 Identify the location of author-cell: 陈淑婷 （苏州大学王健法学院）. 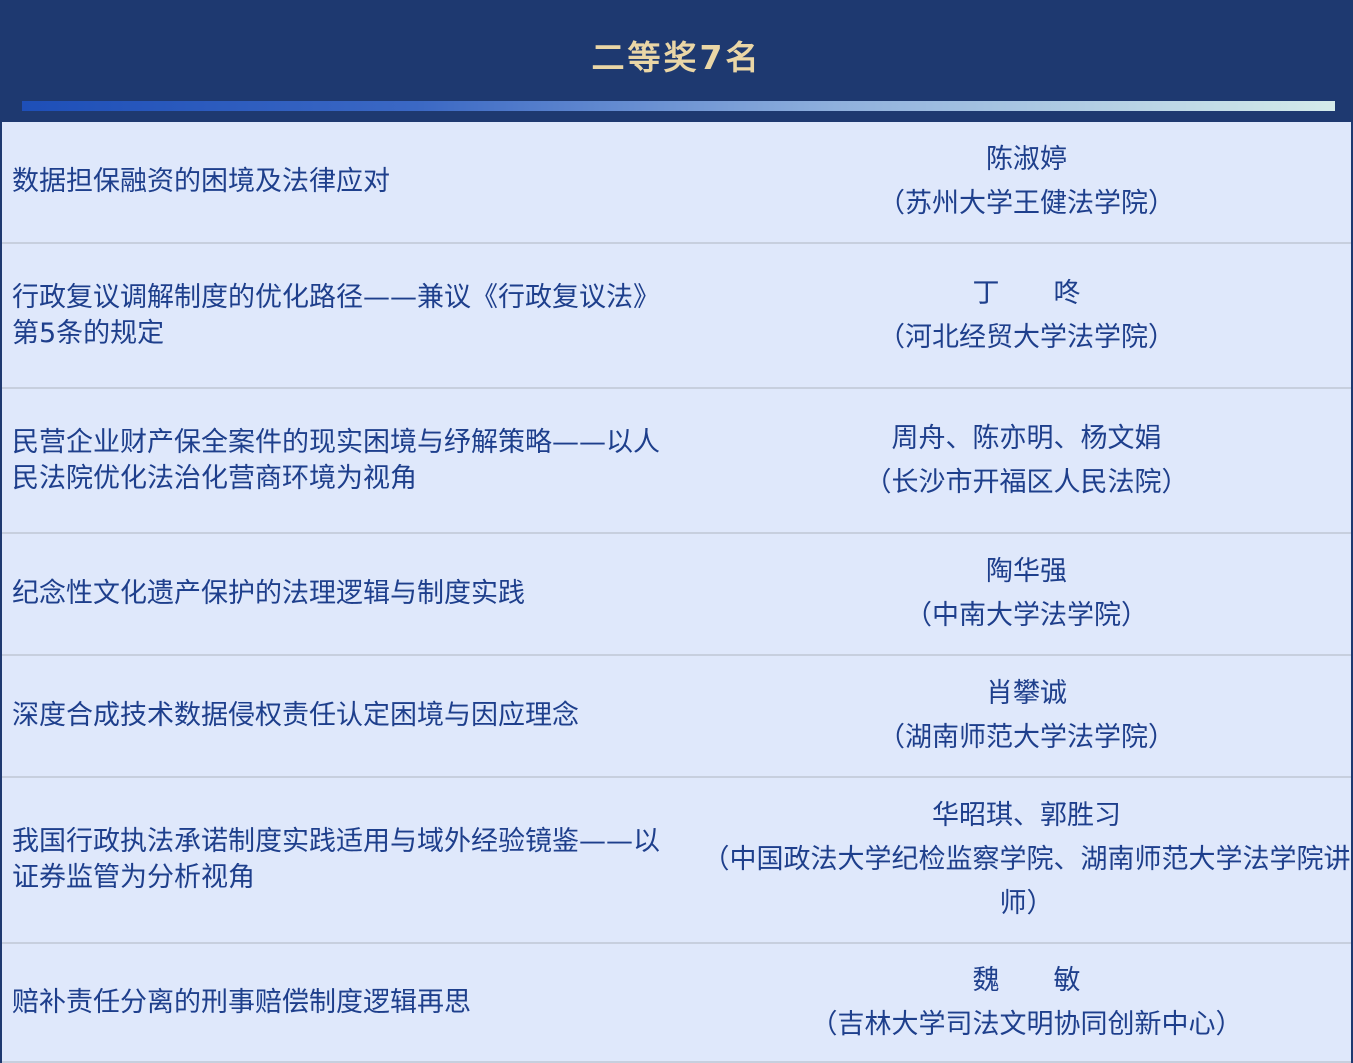
(1026, 182).